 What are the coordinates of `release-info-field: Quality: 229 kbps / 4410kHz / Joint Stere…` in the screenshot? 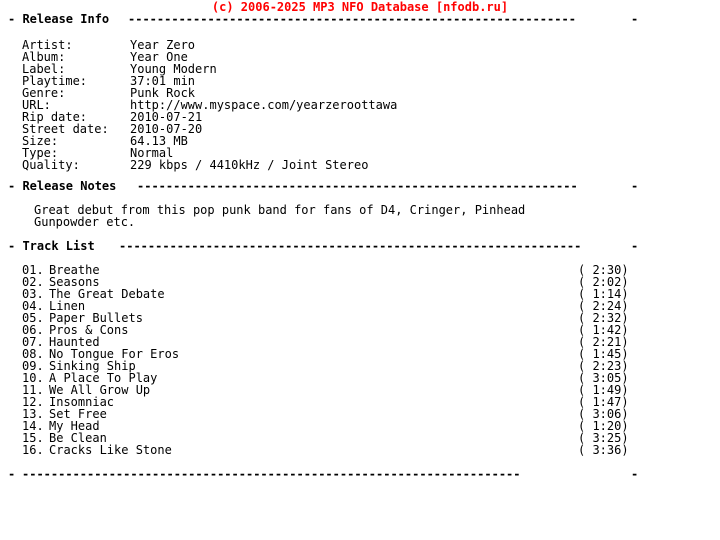 It's located at (360, 165).